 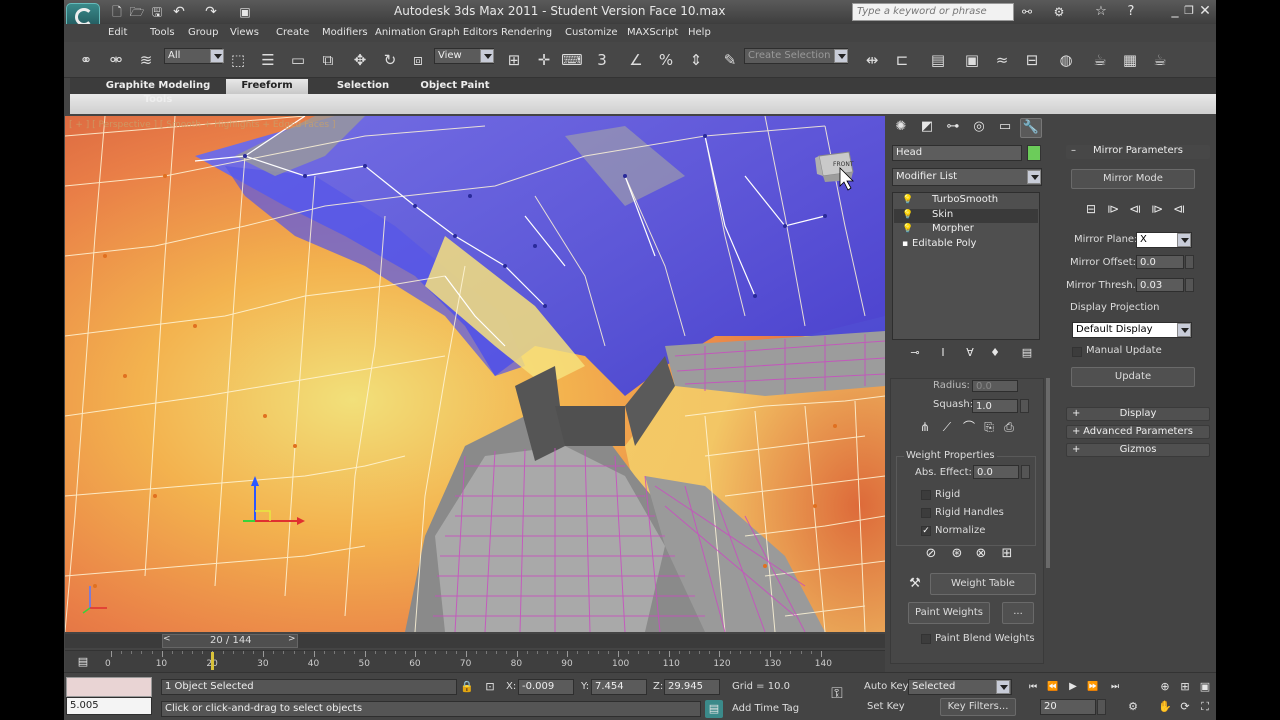 I want to click on menu-create: Create, so click(x=292, y=32).